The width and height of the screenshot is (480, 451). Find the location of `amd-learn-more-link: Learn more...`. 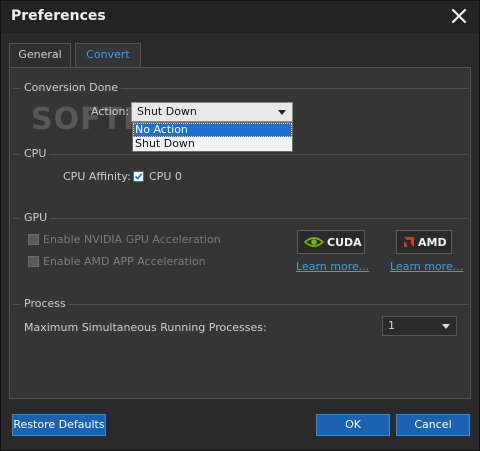

amd-learn-more-link: Learn more... is located at coordinates (426, 266).